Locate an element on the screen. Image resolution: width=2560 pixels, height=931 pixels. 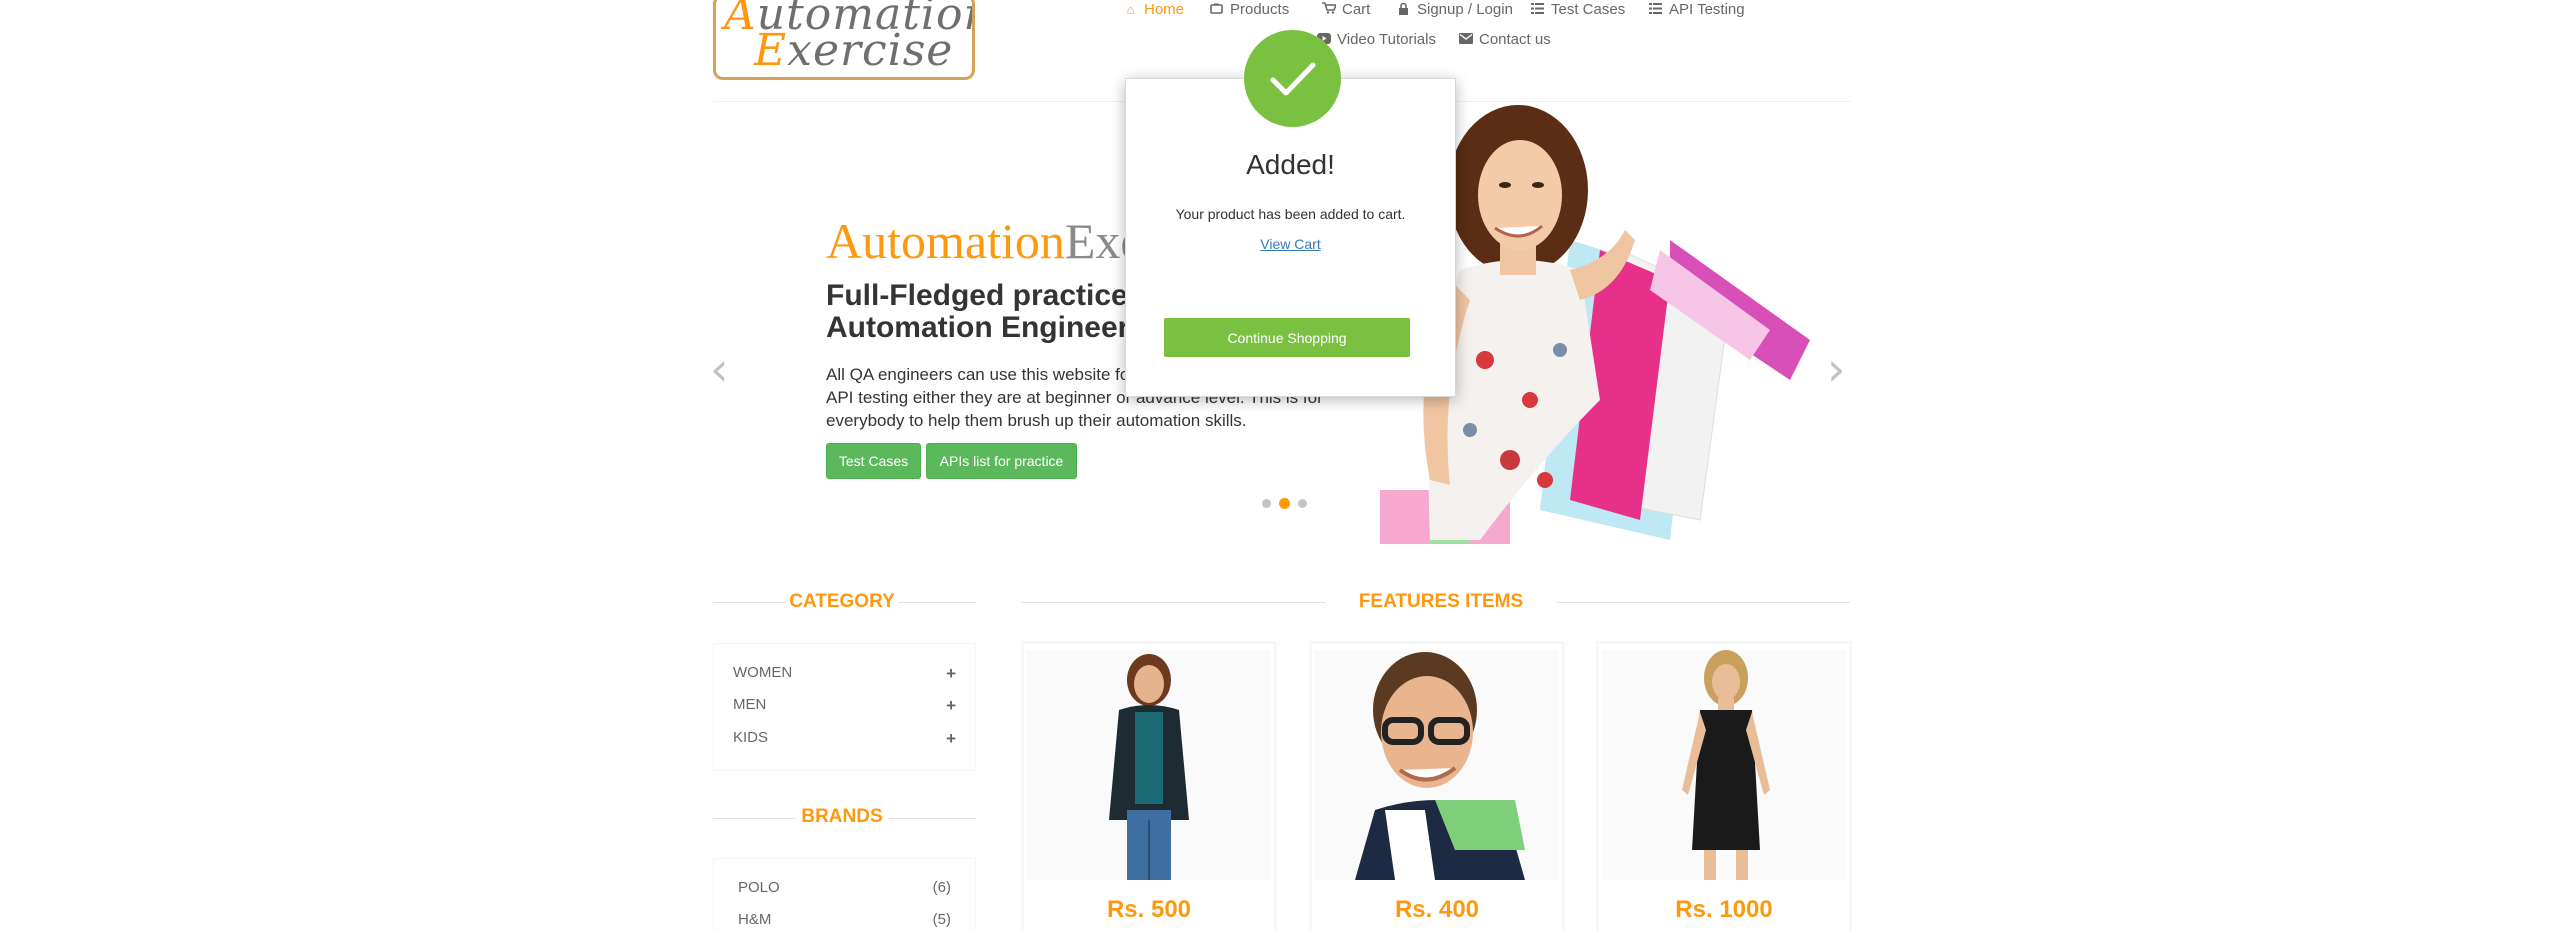
modal-message: Your product has been added to cart. is located at coordinates (1290, 214).